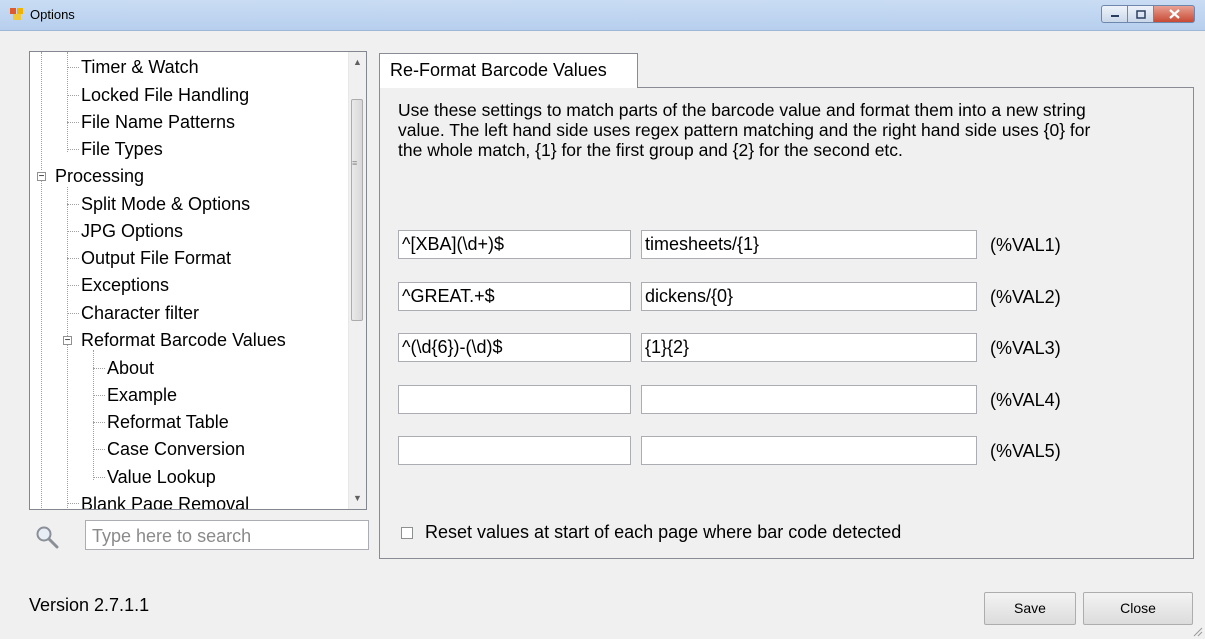  I want to click on tree-item-reformat-barcode-values: Reformat Barcode Values, so click(183, 340).